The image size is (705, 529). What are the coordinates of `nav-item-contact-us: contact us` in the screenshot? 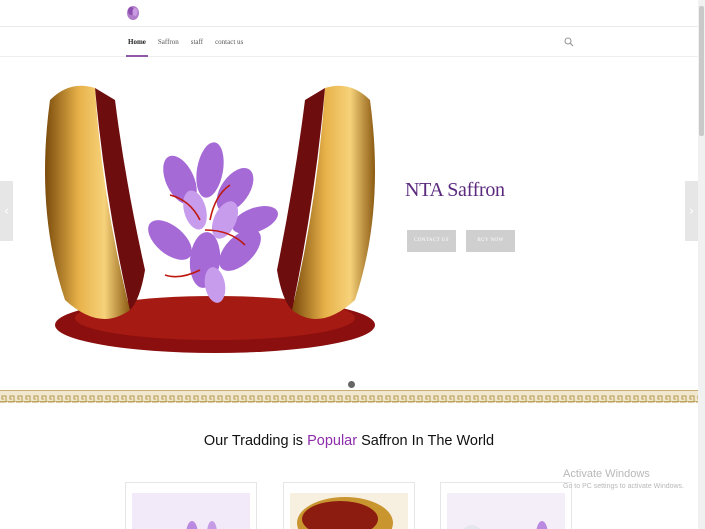 It's located at (229, 42).